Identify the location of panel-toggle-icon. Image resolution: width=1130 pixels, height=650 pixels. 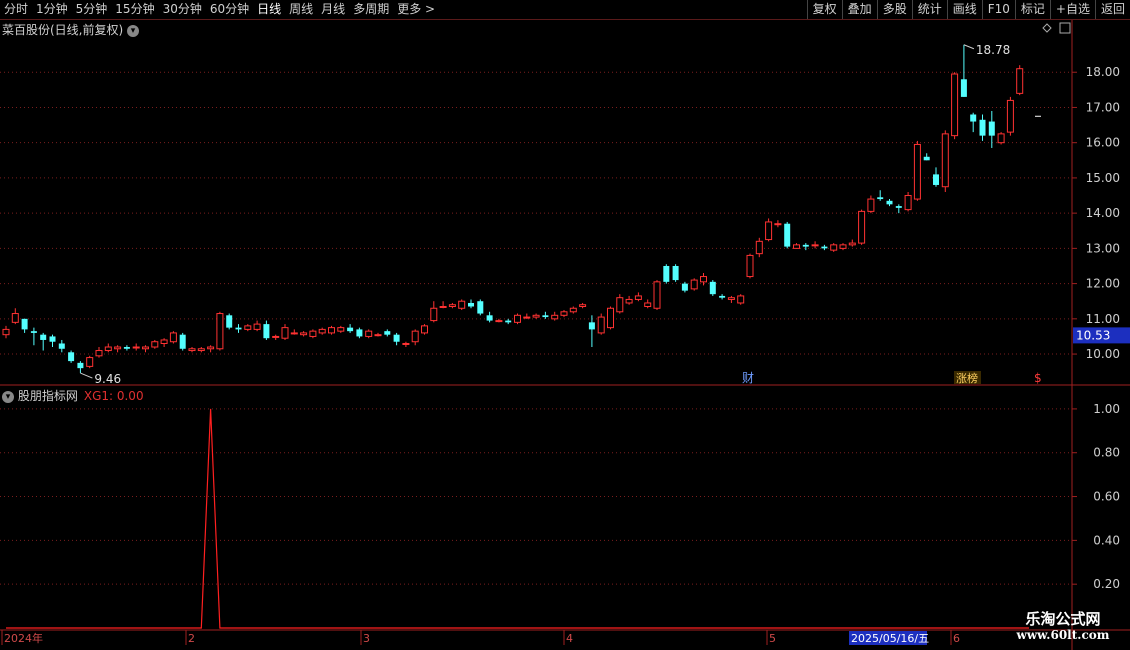
(1065, 28).